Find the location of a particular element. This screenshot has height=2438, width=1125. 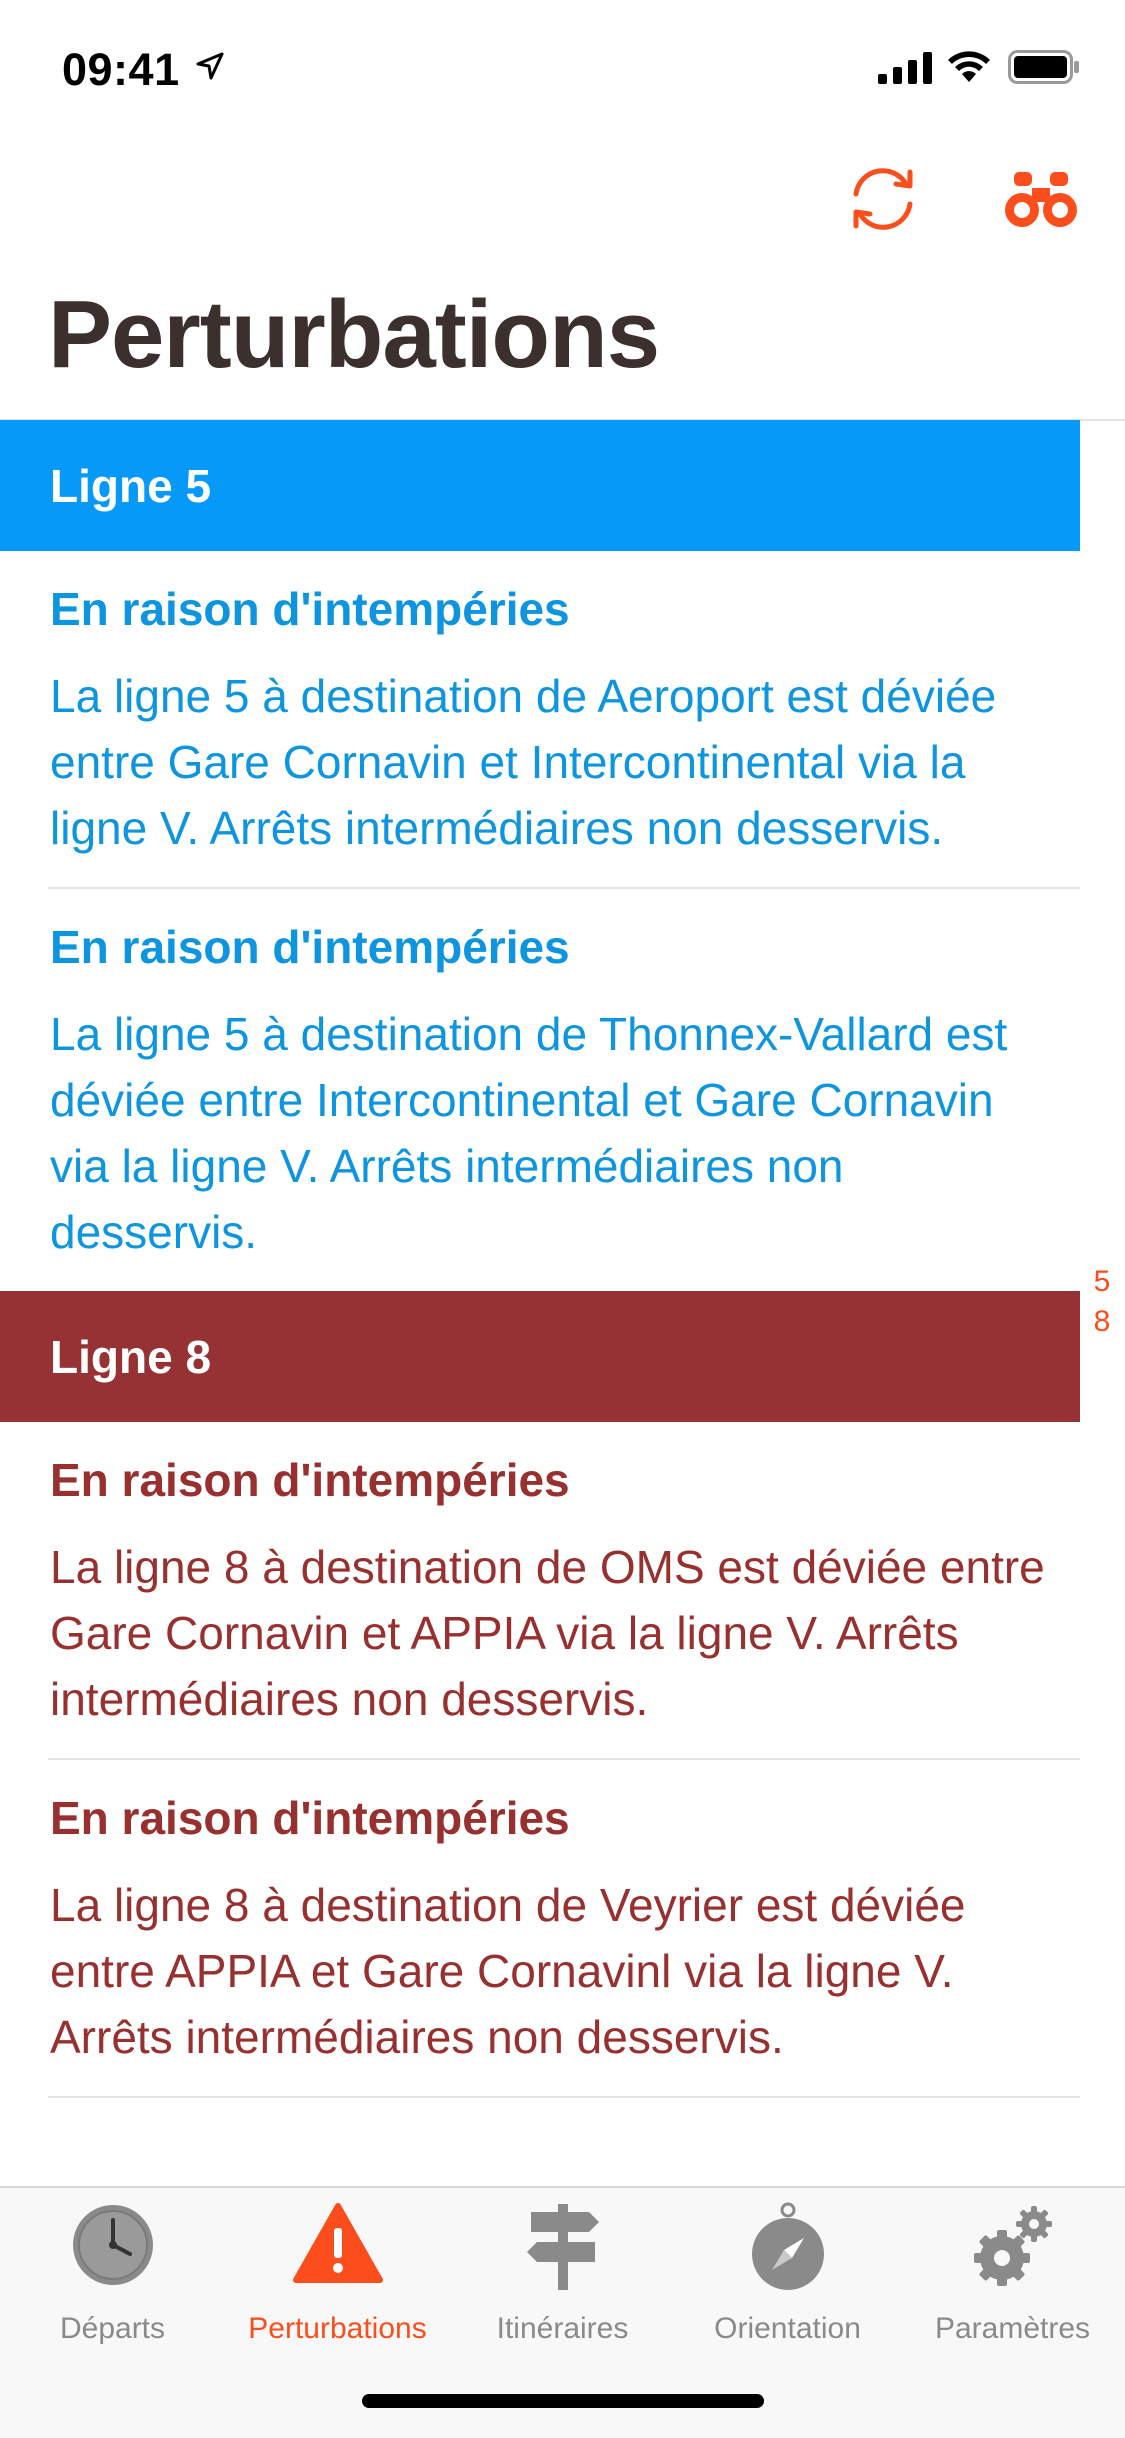

home-indicator is located at coordinates (563, 2401).